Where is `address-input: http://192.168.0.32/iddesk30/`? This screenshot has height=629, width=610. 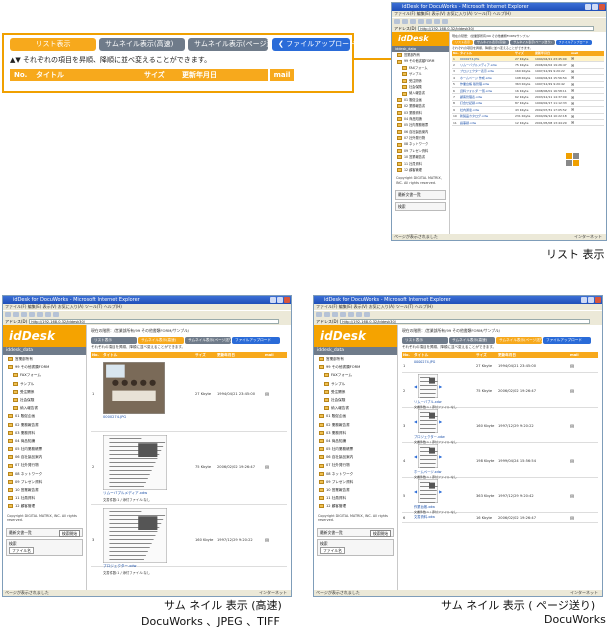
address-input: http://192.168.0.32/iddesk30/ is located at coordinates (506, 28).